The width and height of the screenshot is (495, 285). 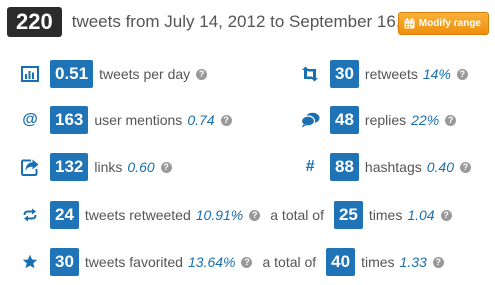 I want to click on speech-bubbles-icon, so click(x=310, y=120).